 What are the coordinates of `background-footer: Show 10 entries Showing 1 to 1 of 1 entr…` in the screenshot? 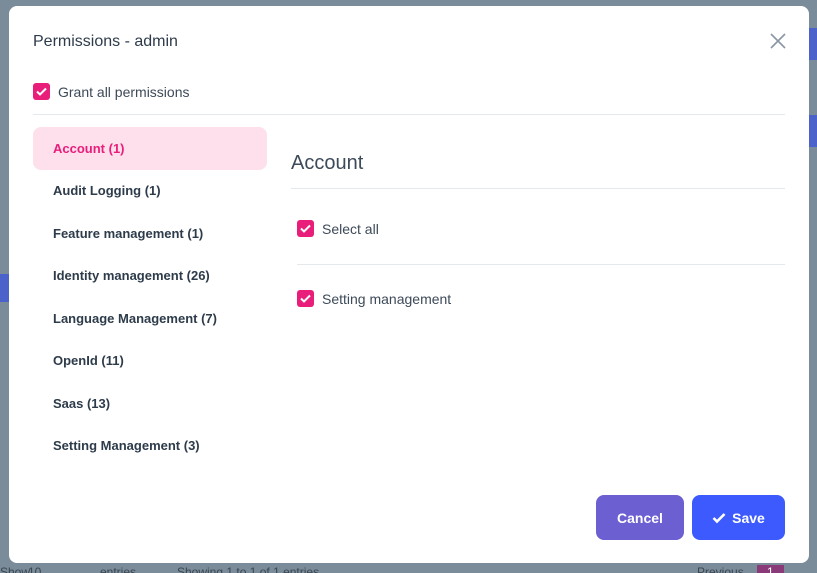 It's located at (408, 568).